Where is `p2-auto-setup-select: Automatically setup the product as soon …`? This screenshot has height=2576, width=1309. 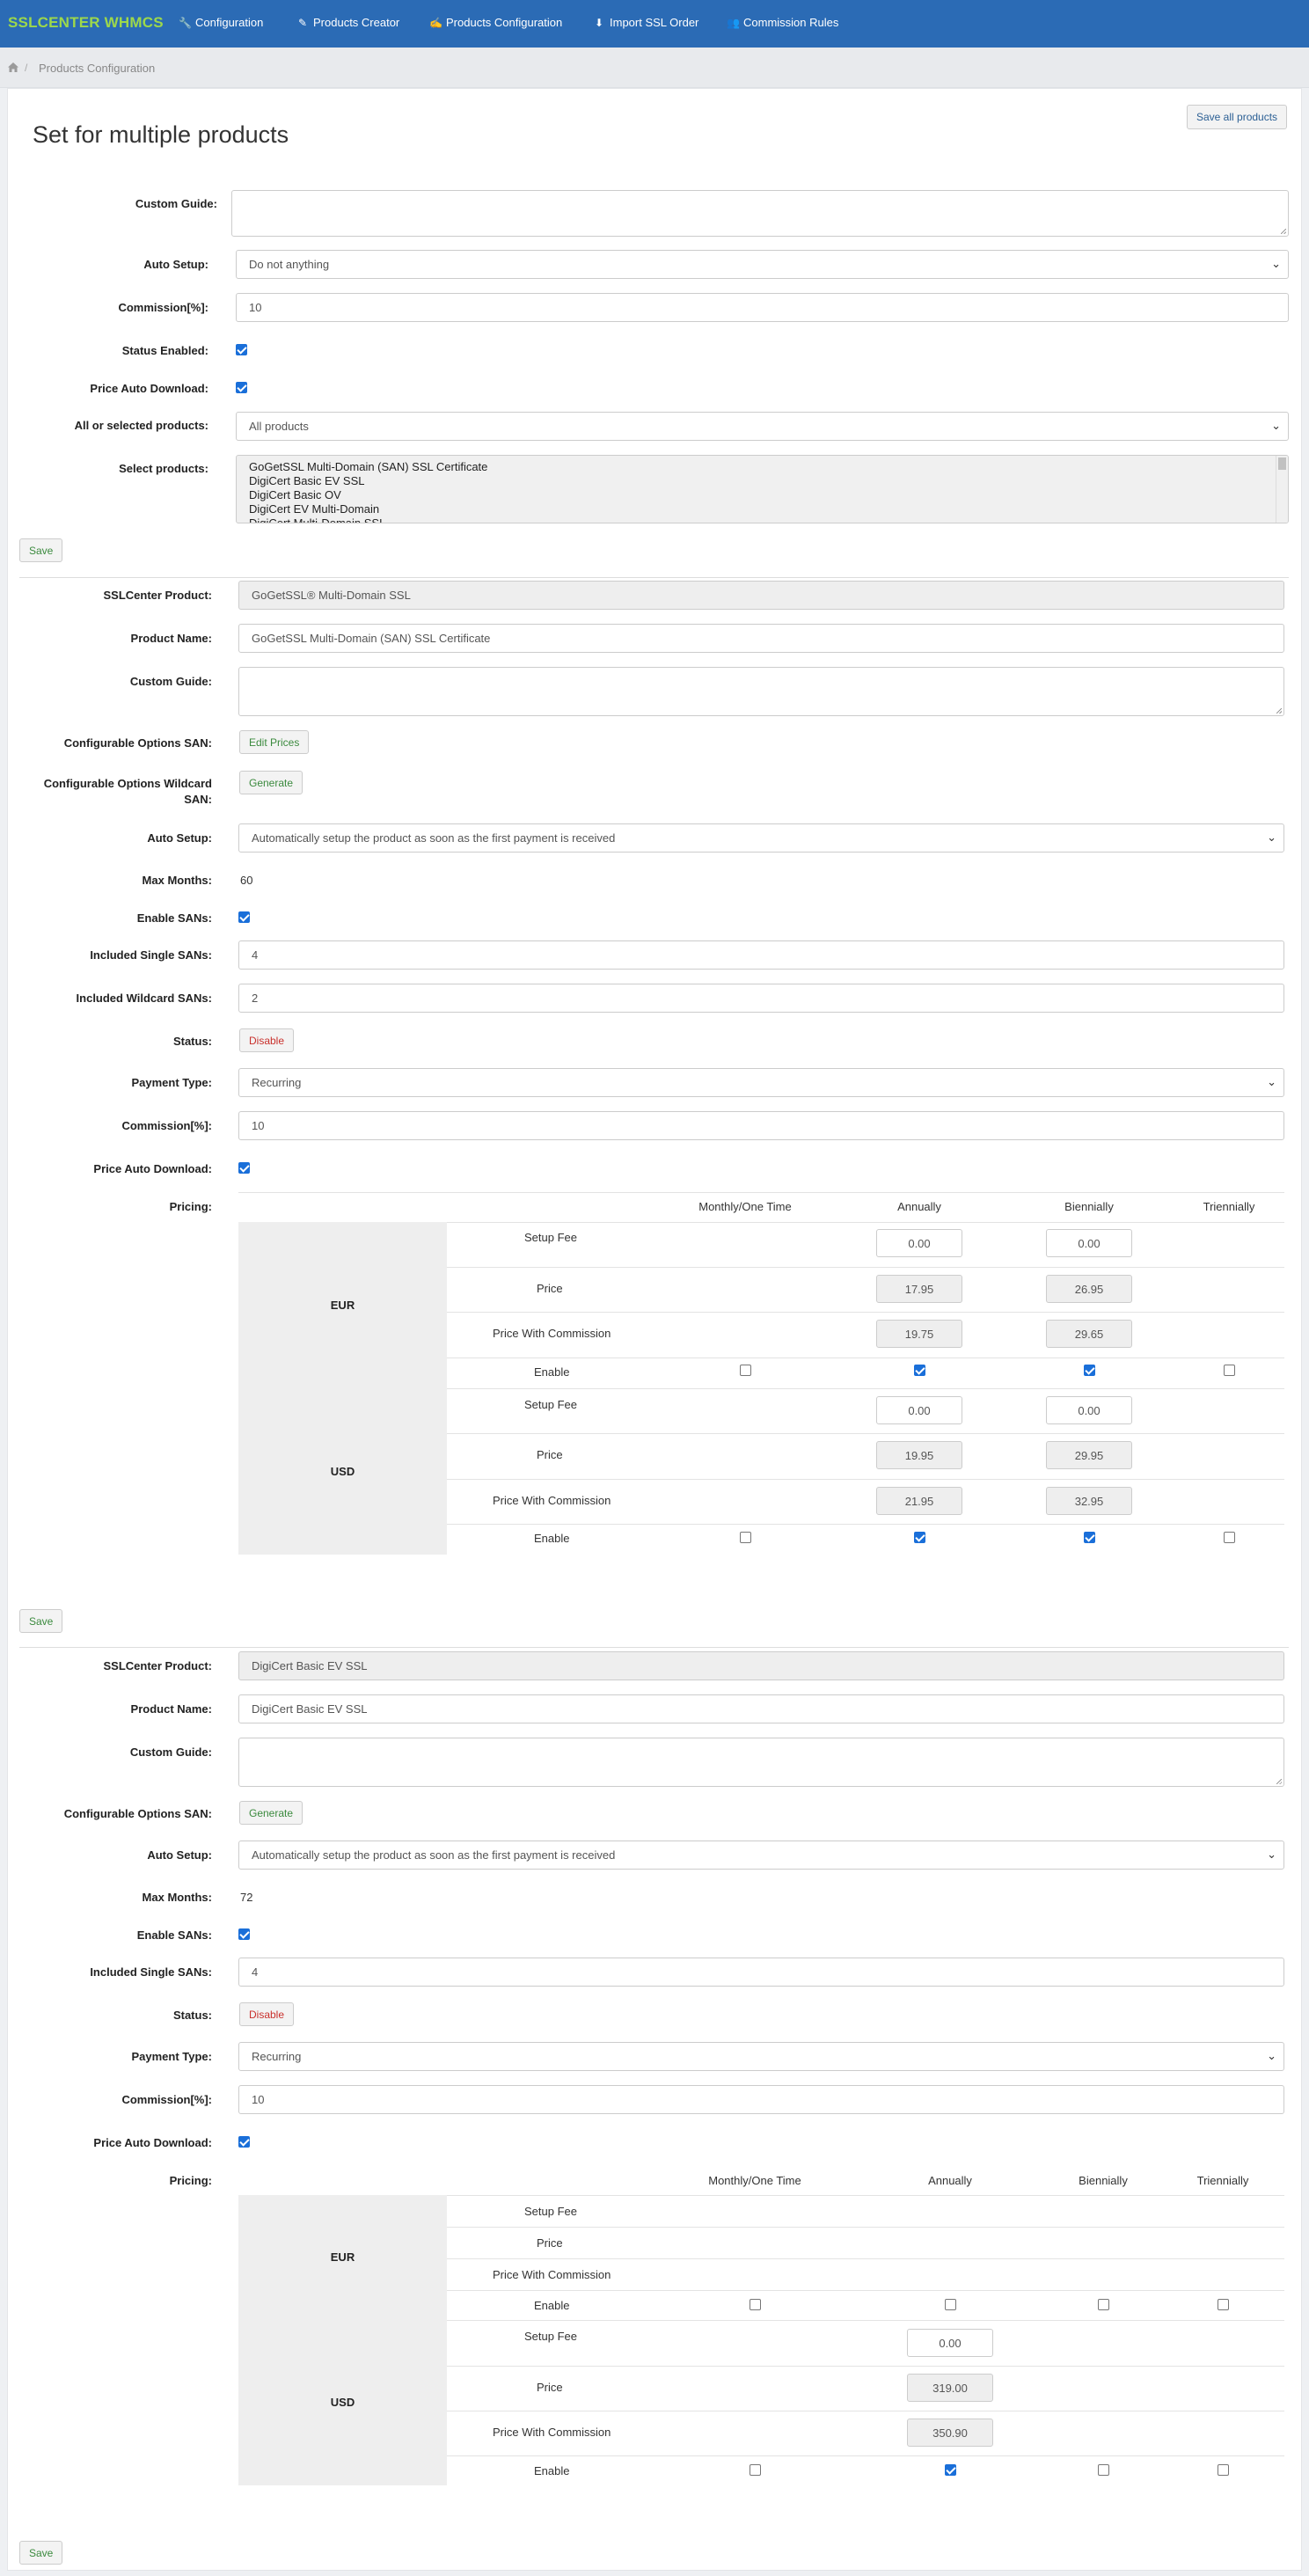
p2-auto-setup-select: Automatically setup the product as soon … is located at coordinates (761, 1855).